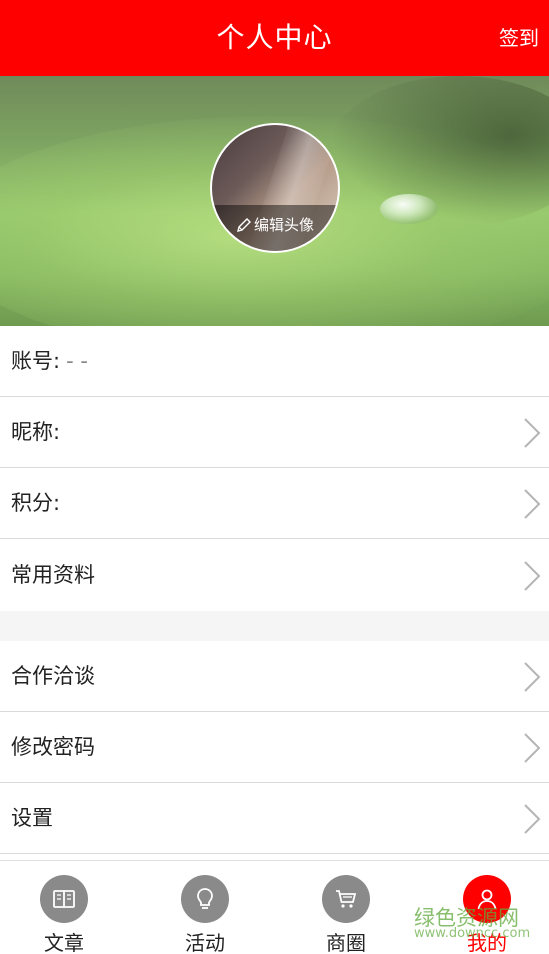 This screenshot has width=549, height=954. What do you see at coordinates (32, 818) in the screenshot?
I see `settings-label: 设置` at bounding box center [32, 818].